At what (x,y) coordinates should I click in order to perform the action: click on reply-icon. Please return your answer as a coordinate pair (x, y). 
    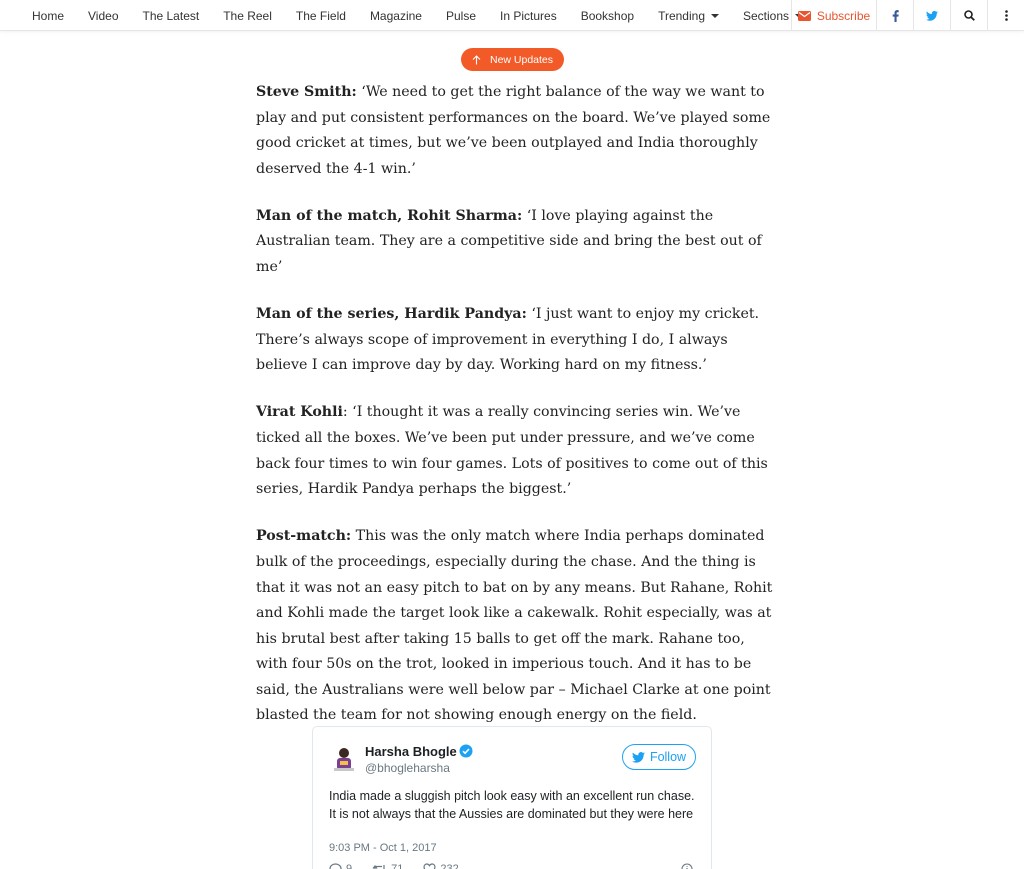
    Looking at the image, I should click on (335, 866).